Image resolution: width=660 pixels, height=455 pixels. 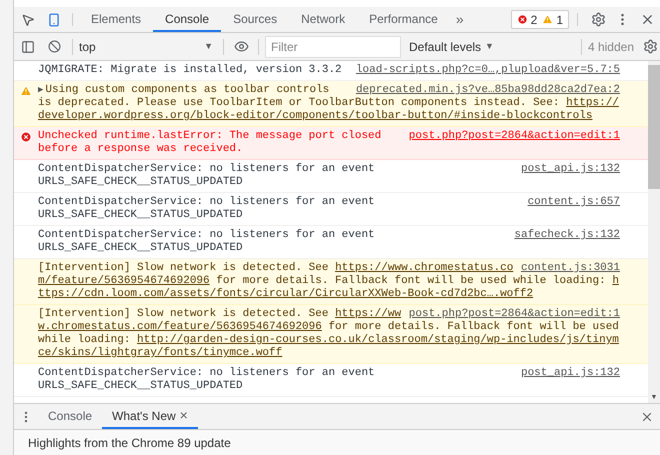 I want to click on message-text: for more details. Fallback font will be used, so click(x=473, y=327).